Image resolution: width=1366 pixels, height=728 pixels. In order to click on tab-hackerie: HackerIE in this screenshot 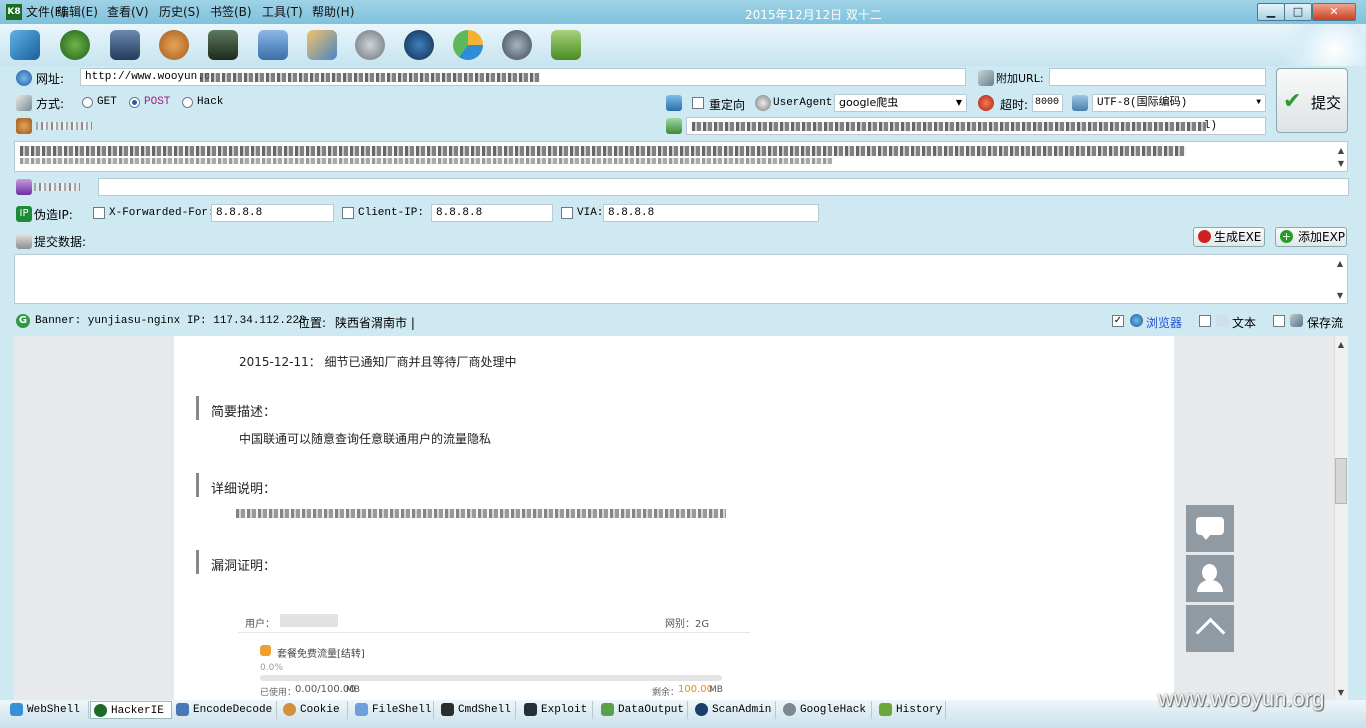, I will do `click(131, 710)`.